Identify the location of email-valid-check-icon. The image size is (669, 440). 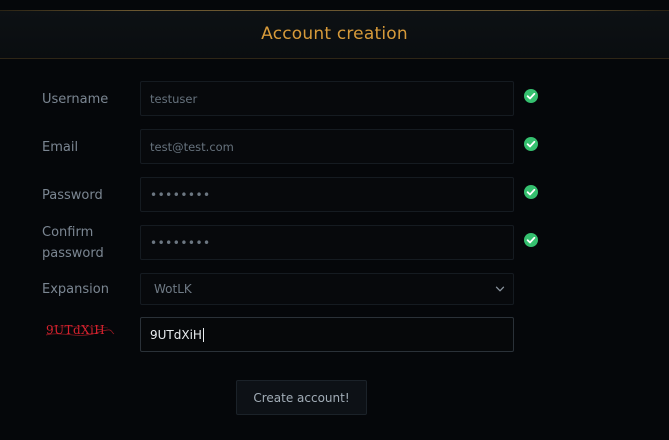
(531, 144).